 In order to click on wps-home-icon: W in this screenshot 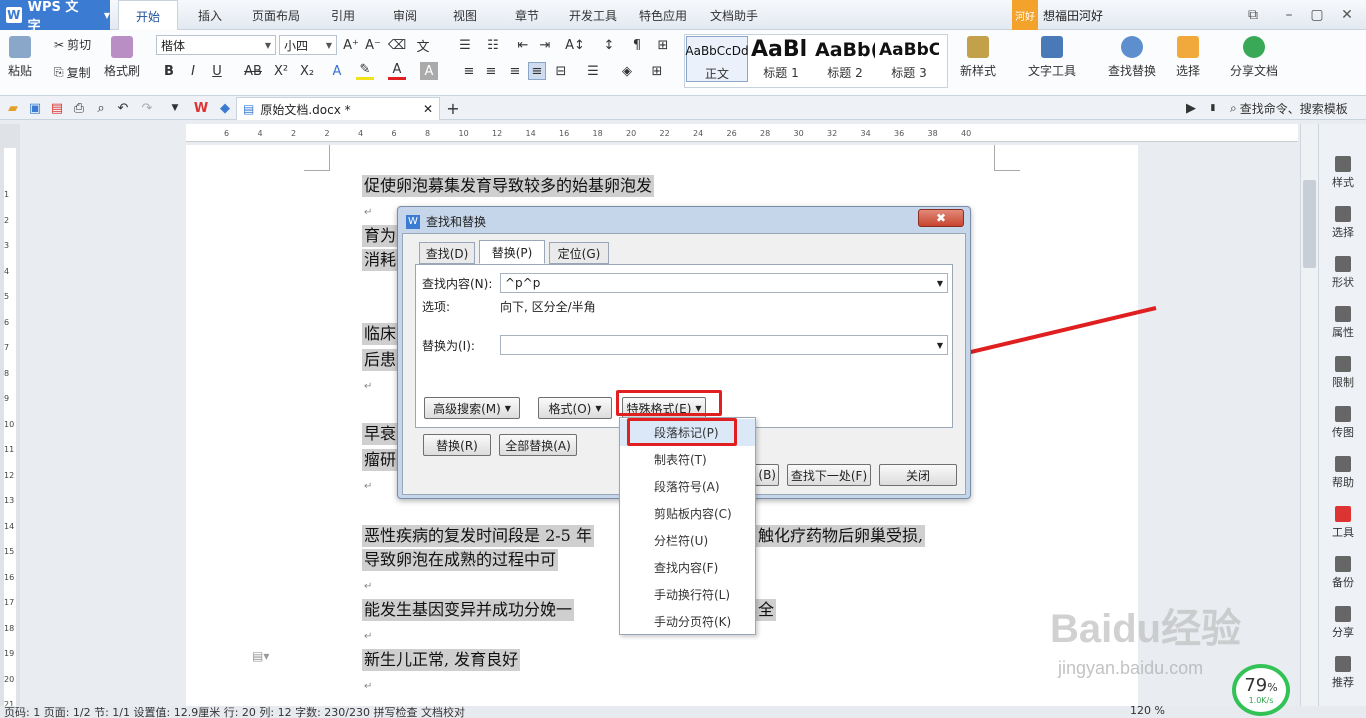, I will do `click(201, 108)`.